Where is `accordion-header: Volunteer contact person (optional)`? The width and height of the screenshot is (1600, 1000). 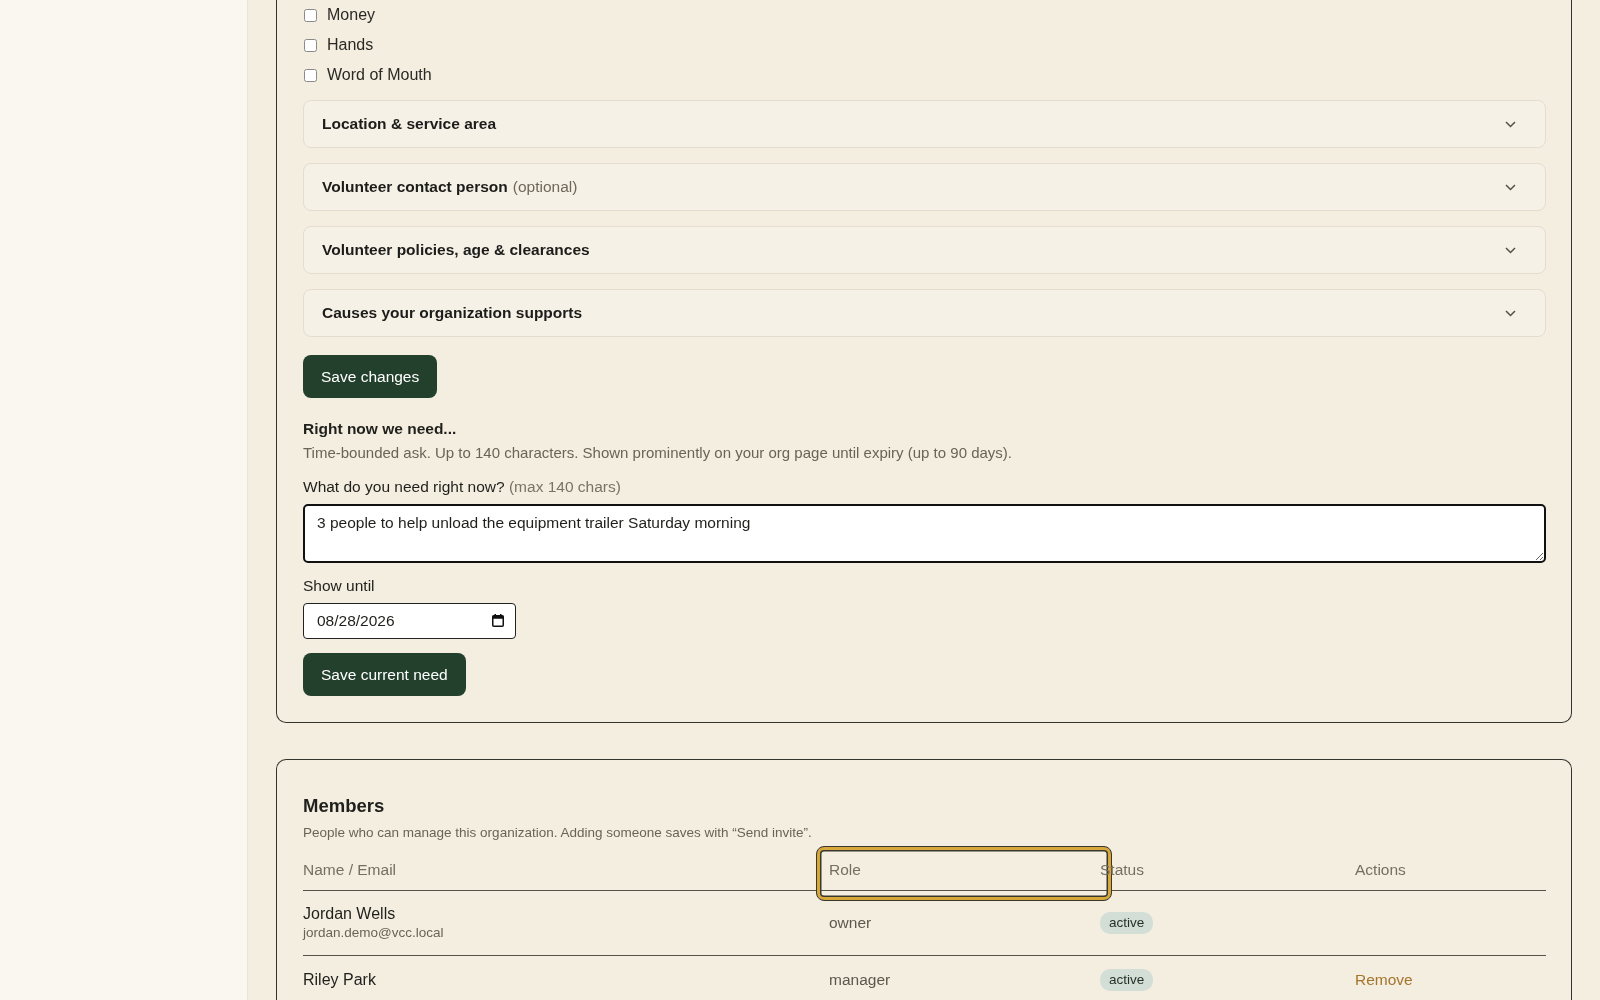 accordion-header: Volunteer contact person (optional) is located at coordinates (924, 187).